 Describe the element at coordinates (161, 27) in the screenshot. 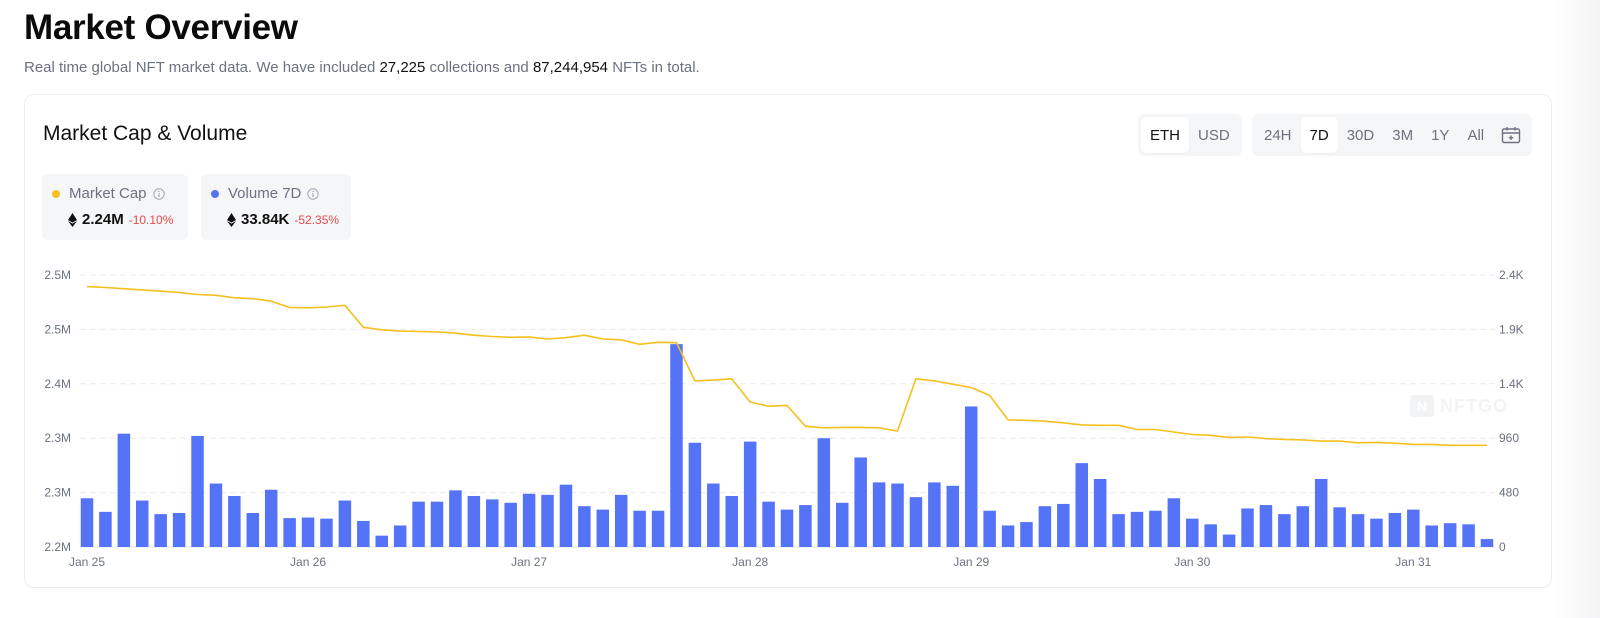

I see `page-title: Market Overview` at that location.